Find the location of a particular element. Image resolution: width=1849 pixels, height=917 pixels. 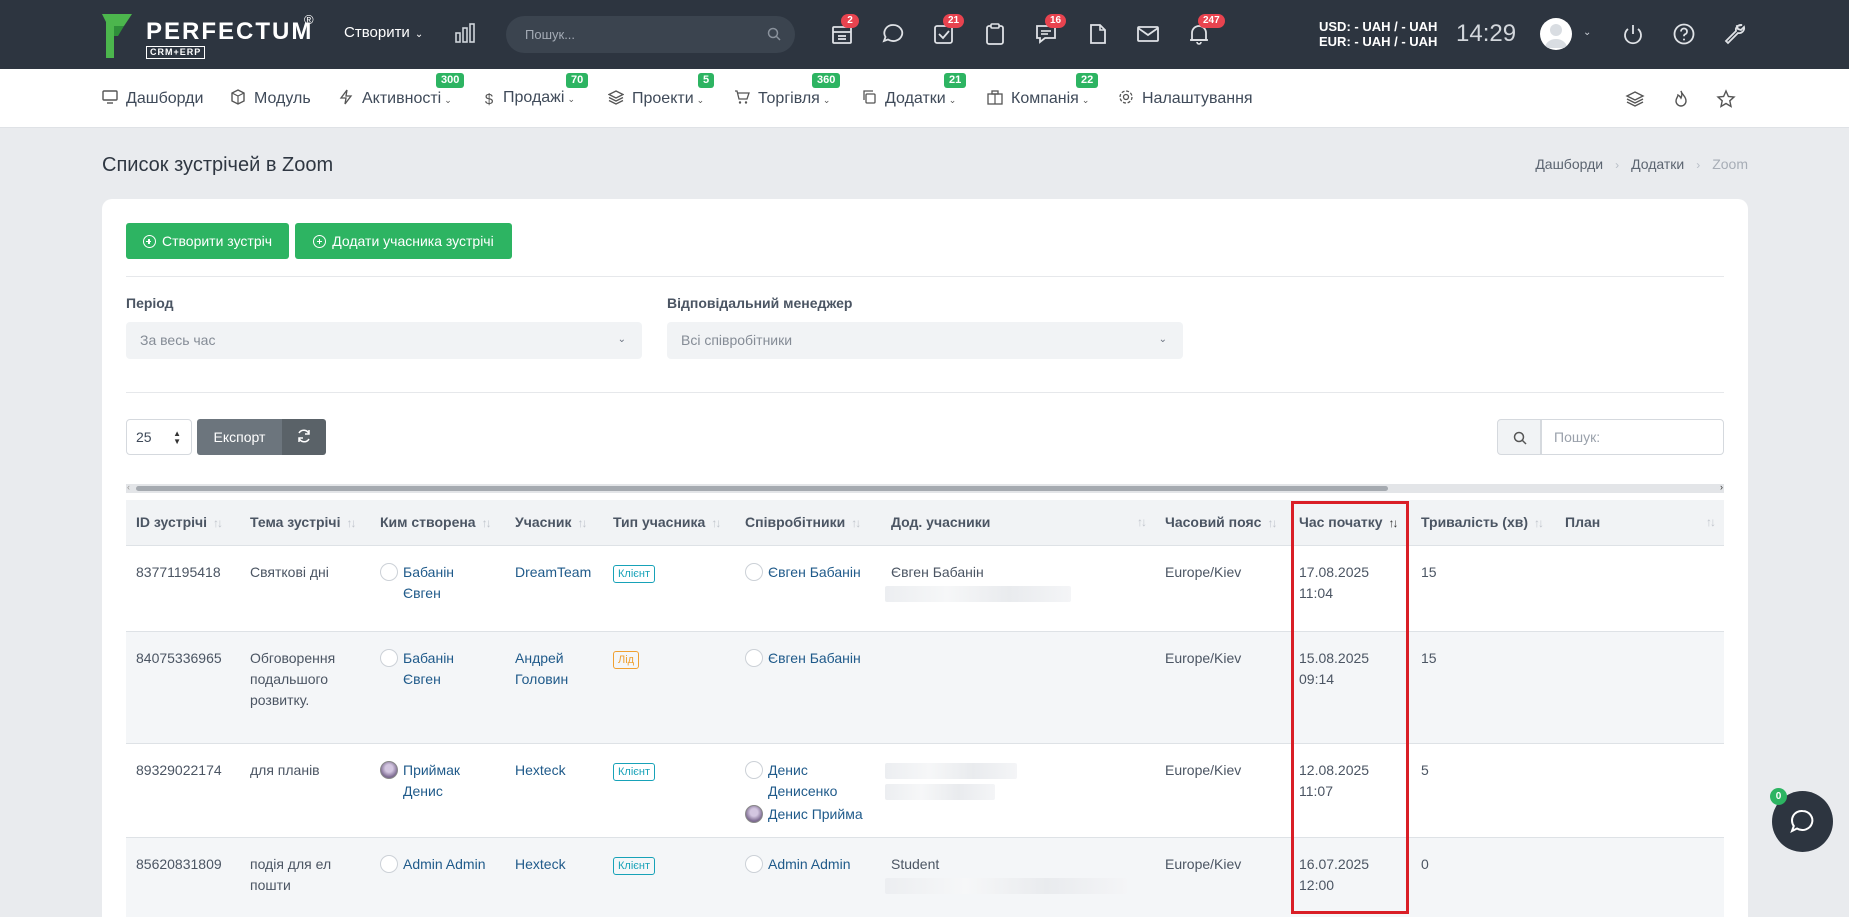

participant-link: DreamTeam is located at coordinates (553, 572).